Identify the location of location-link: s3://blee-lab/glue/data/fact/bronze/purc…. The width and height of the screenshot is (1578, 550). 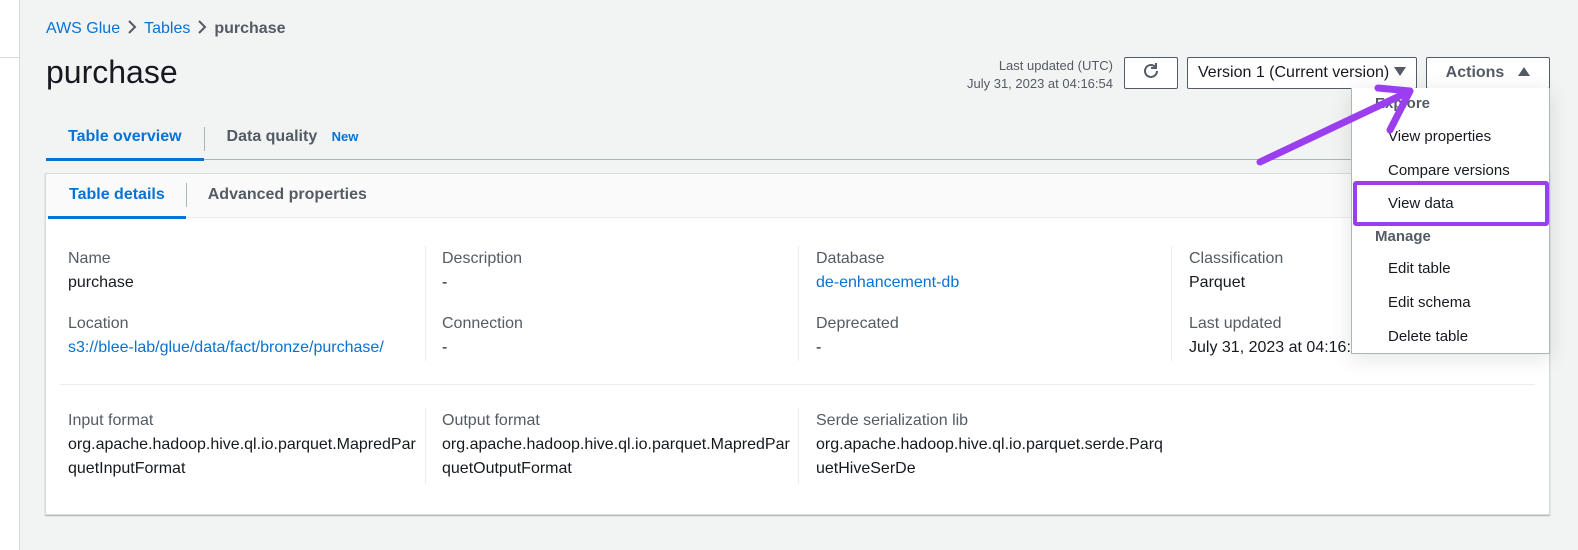
(226, 348).